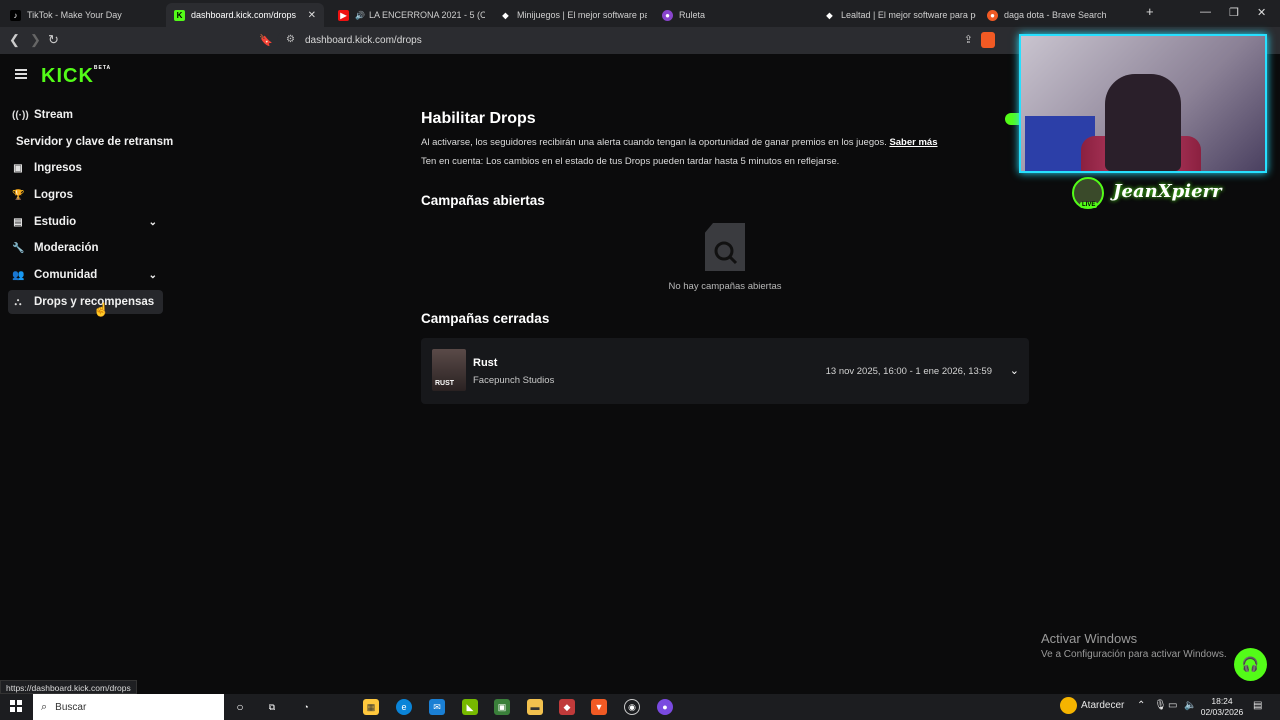 The image size is (1280, 720). What do you see at coordinates (306, 707) in the screenshot?
I see `speedometer-icon: ◔` at bounding box center [306, 707].